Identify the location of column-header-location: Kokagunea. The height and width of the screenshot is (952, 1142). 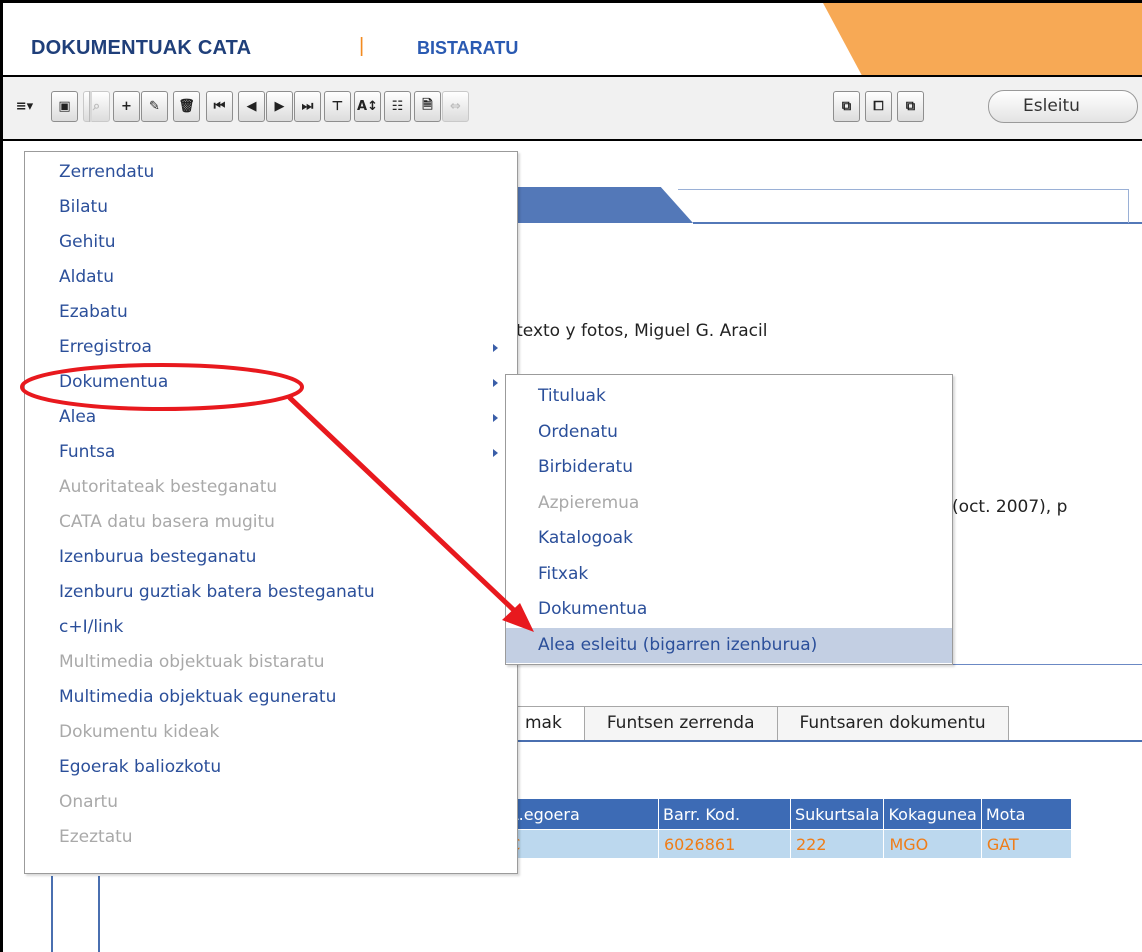
(932, 814).